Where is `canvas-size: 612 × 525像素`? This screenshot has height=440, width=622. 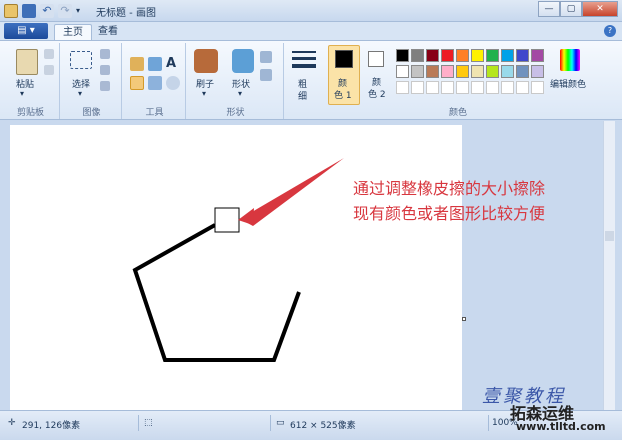 canvas-size: 612 × 525像素 is located at coordinates (323, 426).